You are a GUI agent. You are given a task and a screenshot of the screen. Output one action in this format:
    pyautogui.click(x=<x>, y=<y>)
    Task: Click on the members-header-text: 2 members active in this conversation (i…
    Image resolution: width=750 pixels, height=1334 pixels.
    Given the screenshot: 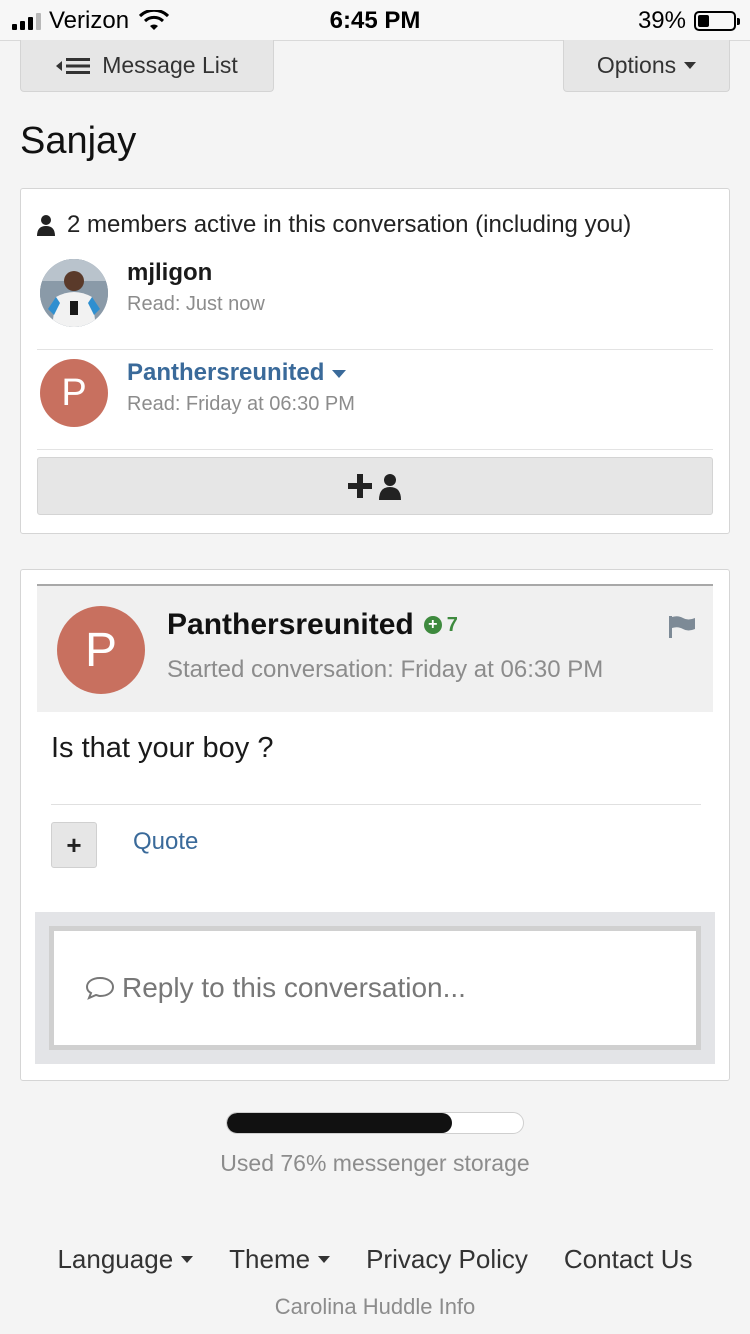 What is the action you would take?
    pyautogui.click(x=349, y=224)
    